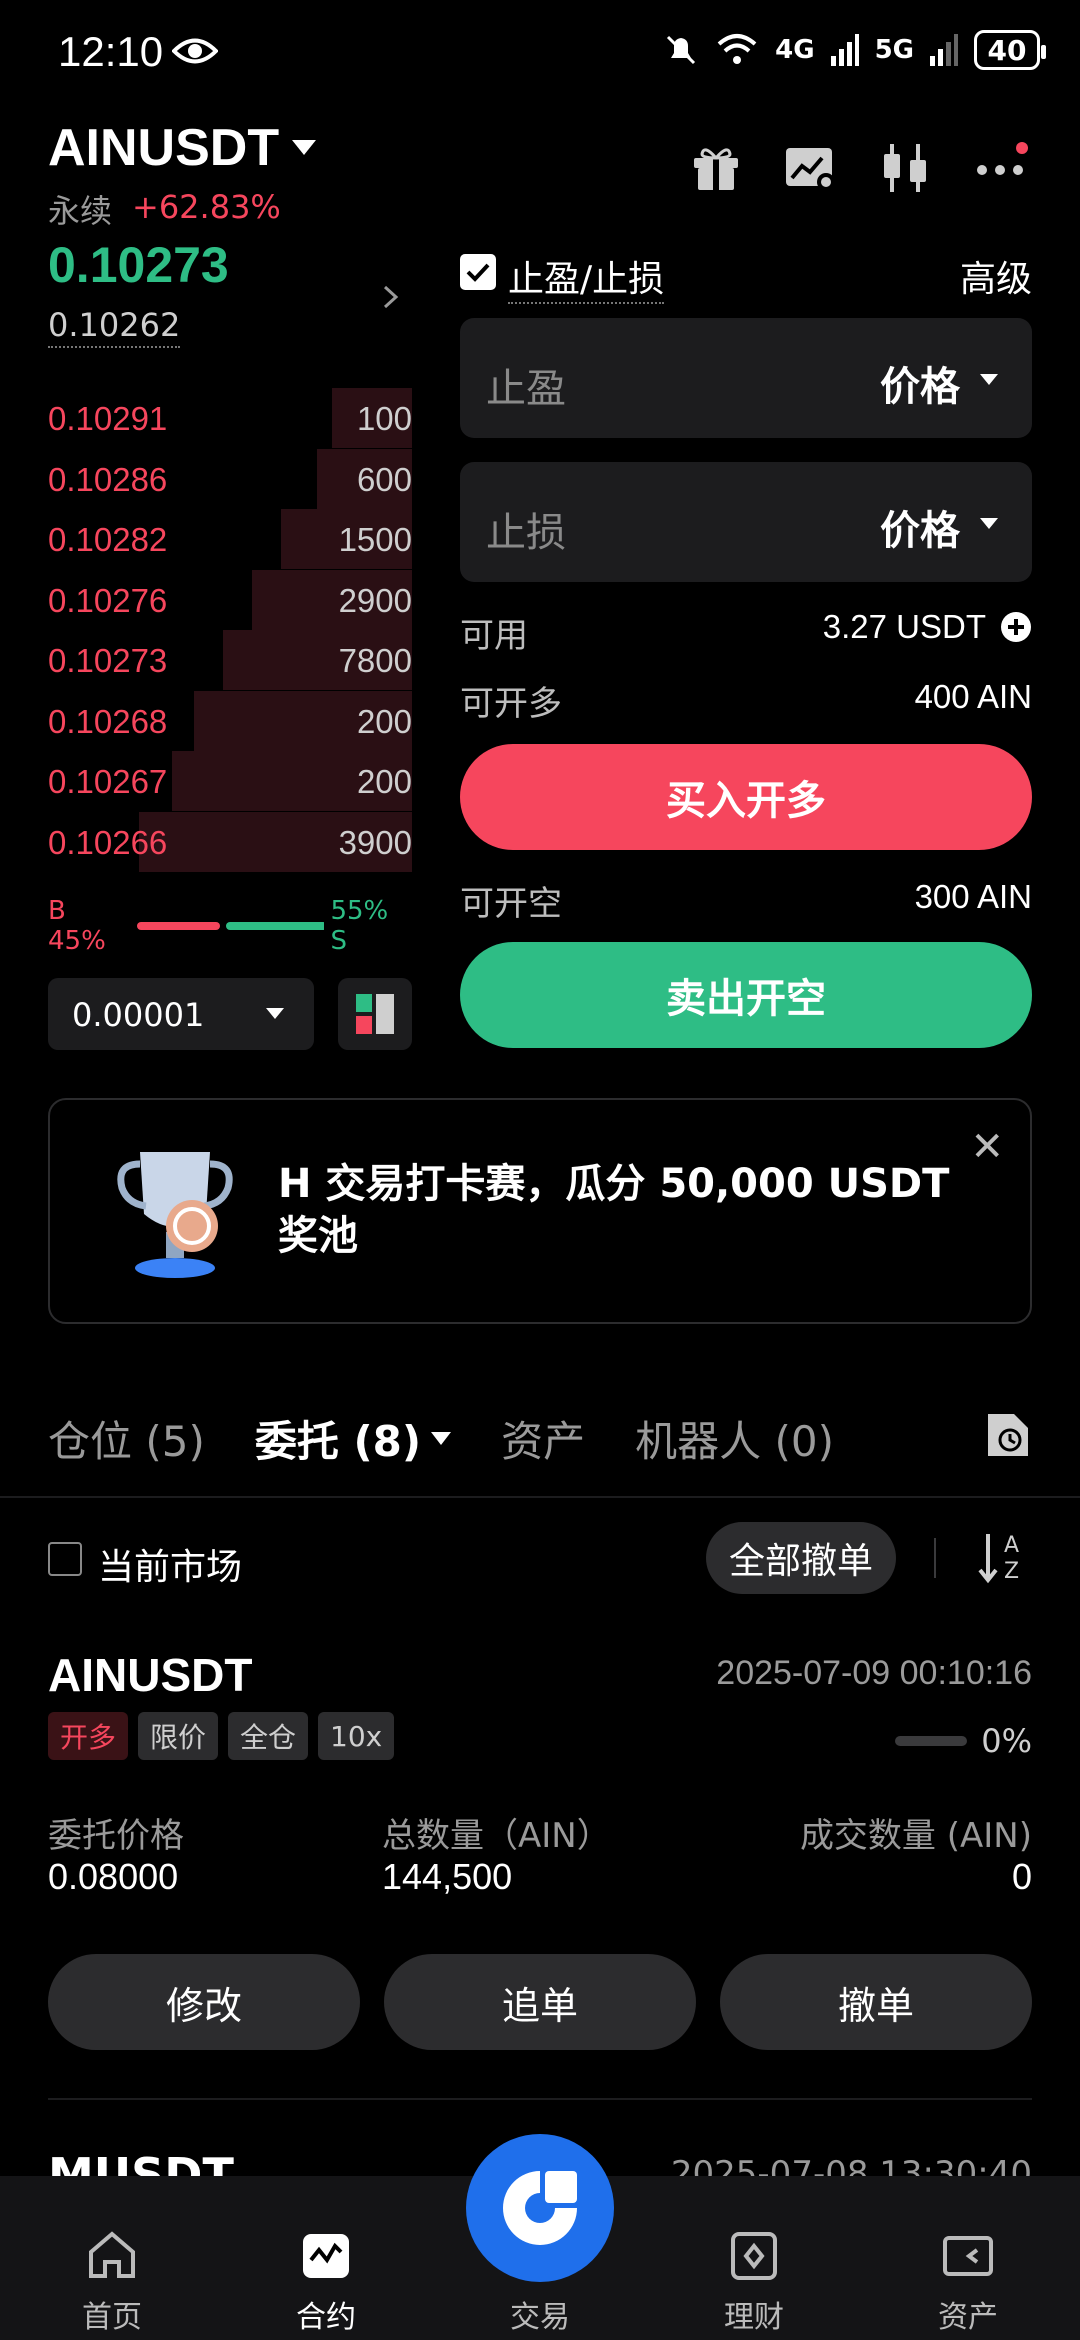 The height and width of the screenshot is (2340, 1080). Describe the element at coordinates (876, 2002) in the screenshot. I see `cancel-order-button: 撤单` at that location.